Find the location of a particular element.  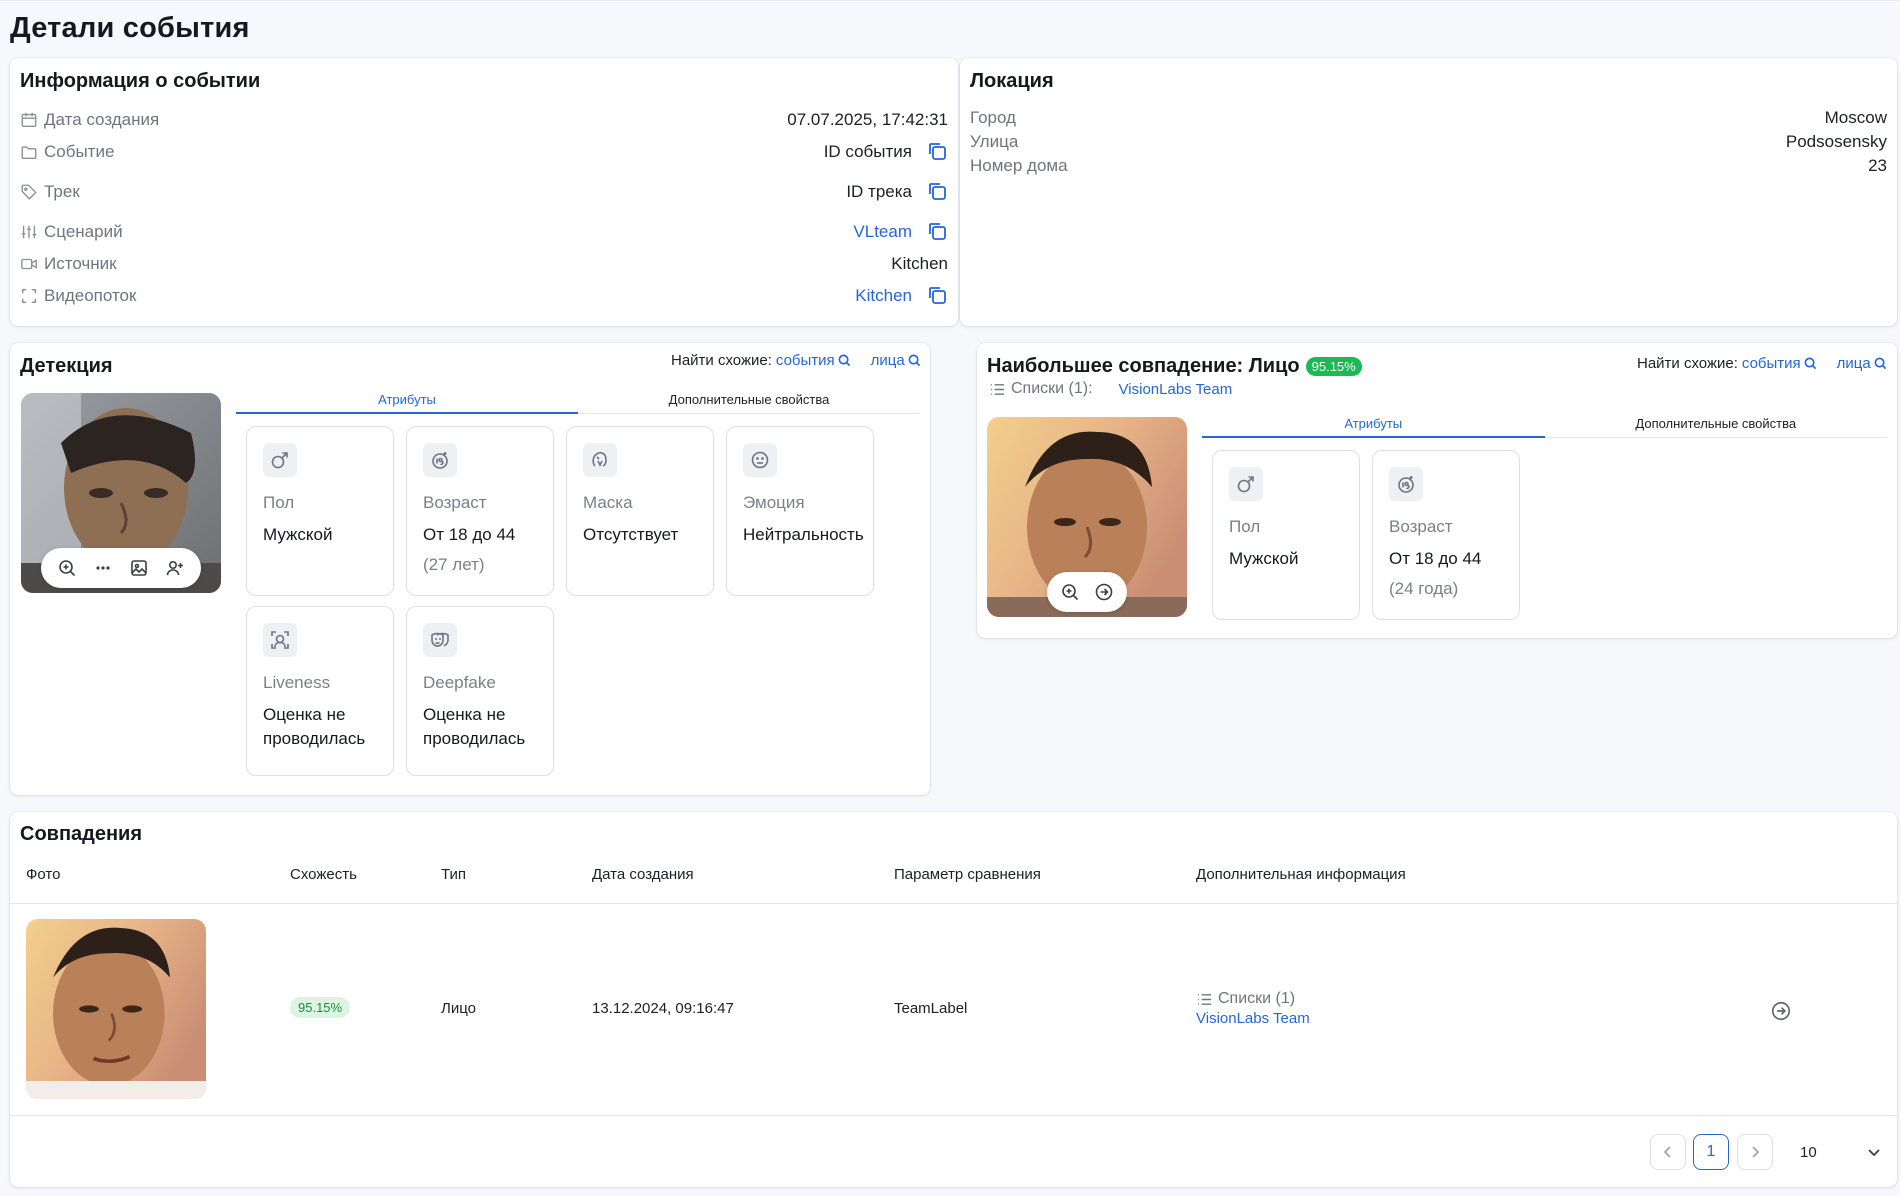

info-label-event: Событие is located at coordinates (79, 151).